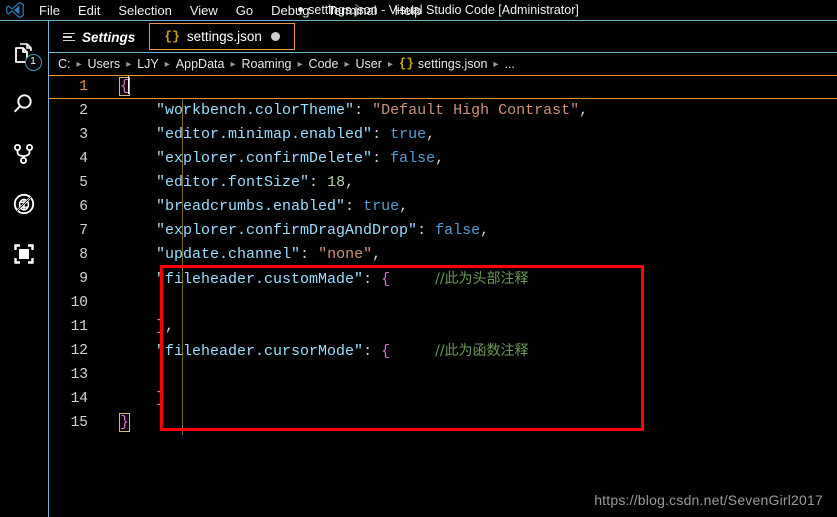 The height and width of the screenshot is (517, 837). I want to click on breadcrumb-item-user: User, so click(368, 64).